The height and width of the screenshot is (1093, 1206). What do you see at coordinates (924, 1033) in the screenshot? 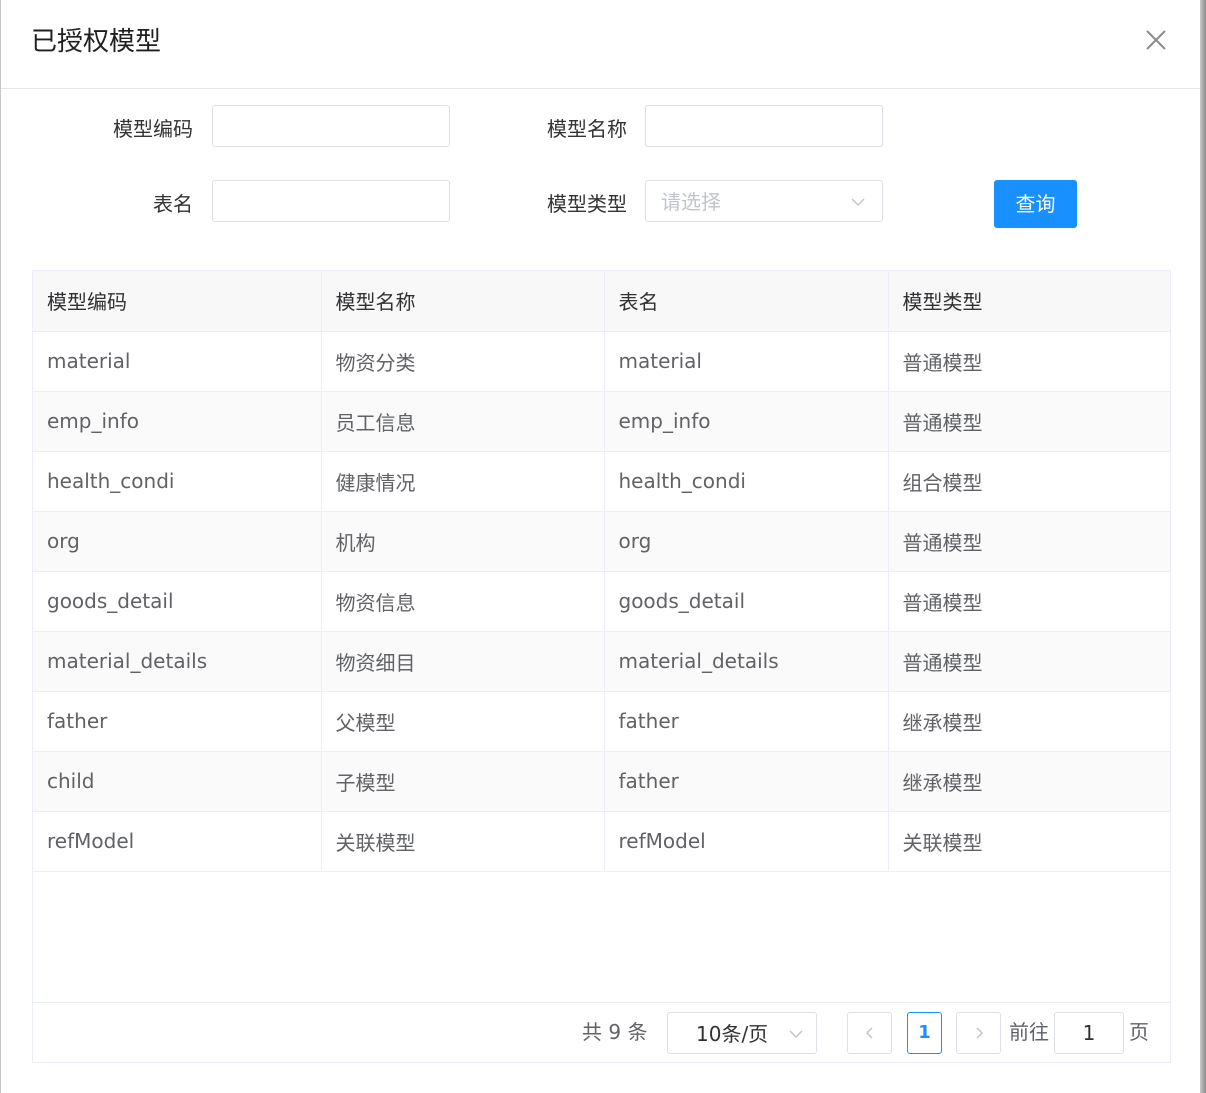
I see `page-number-current: 1` at bounding box center [924, 1033].